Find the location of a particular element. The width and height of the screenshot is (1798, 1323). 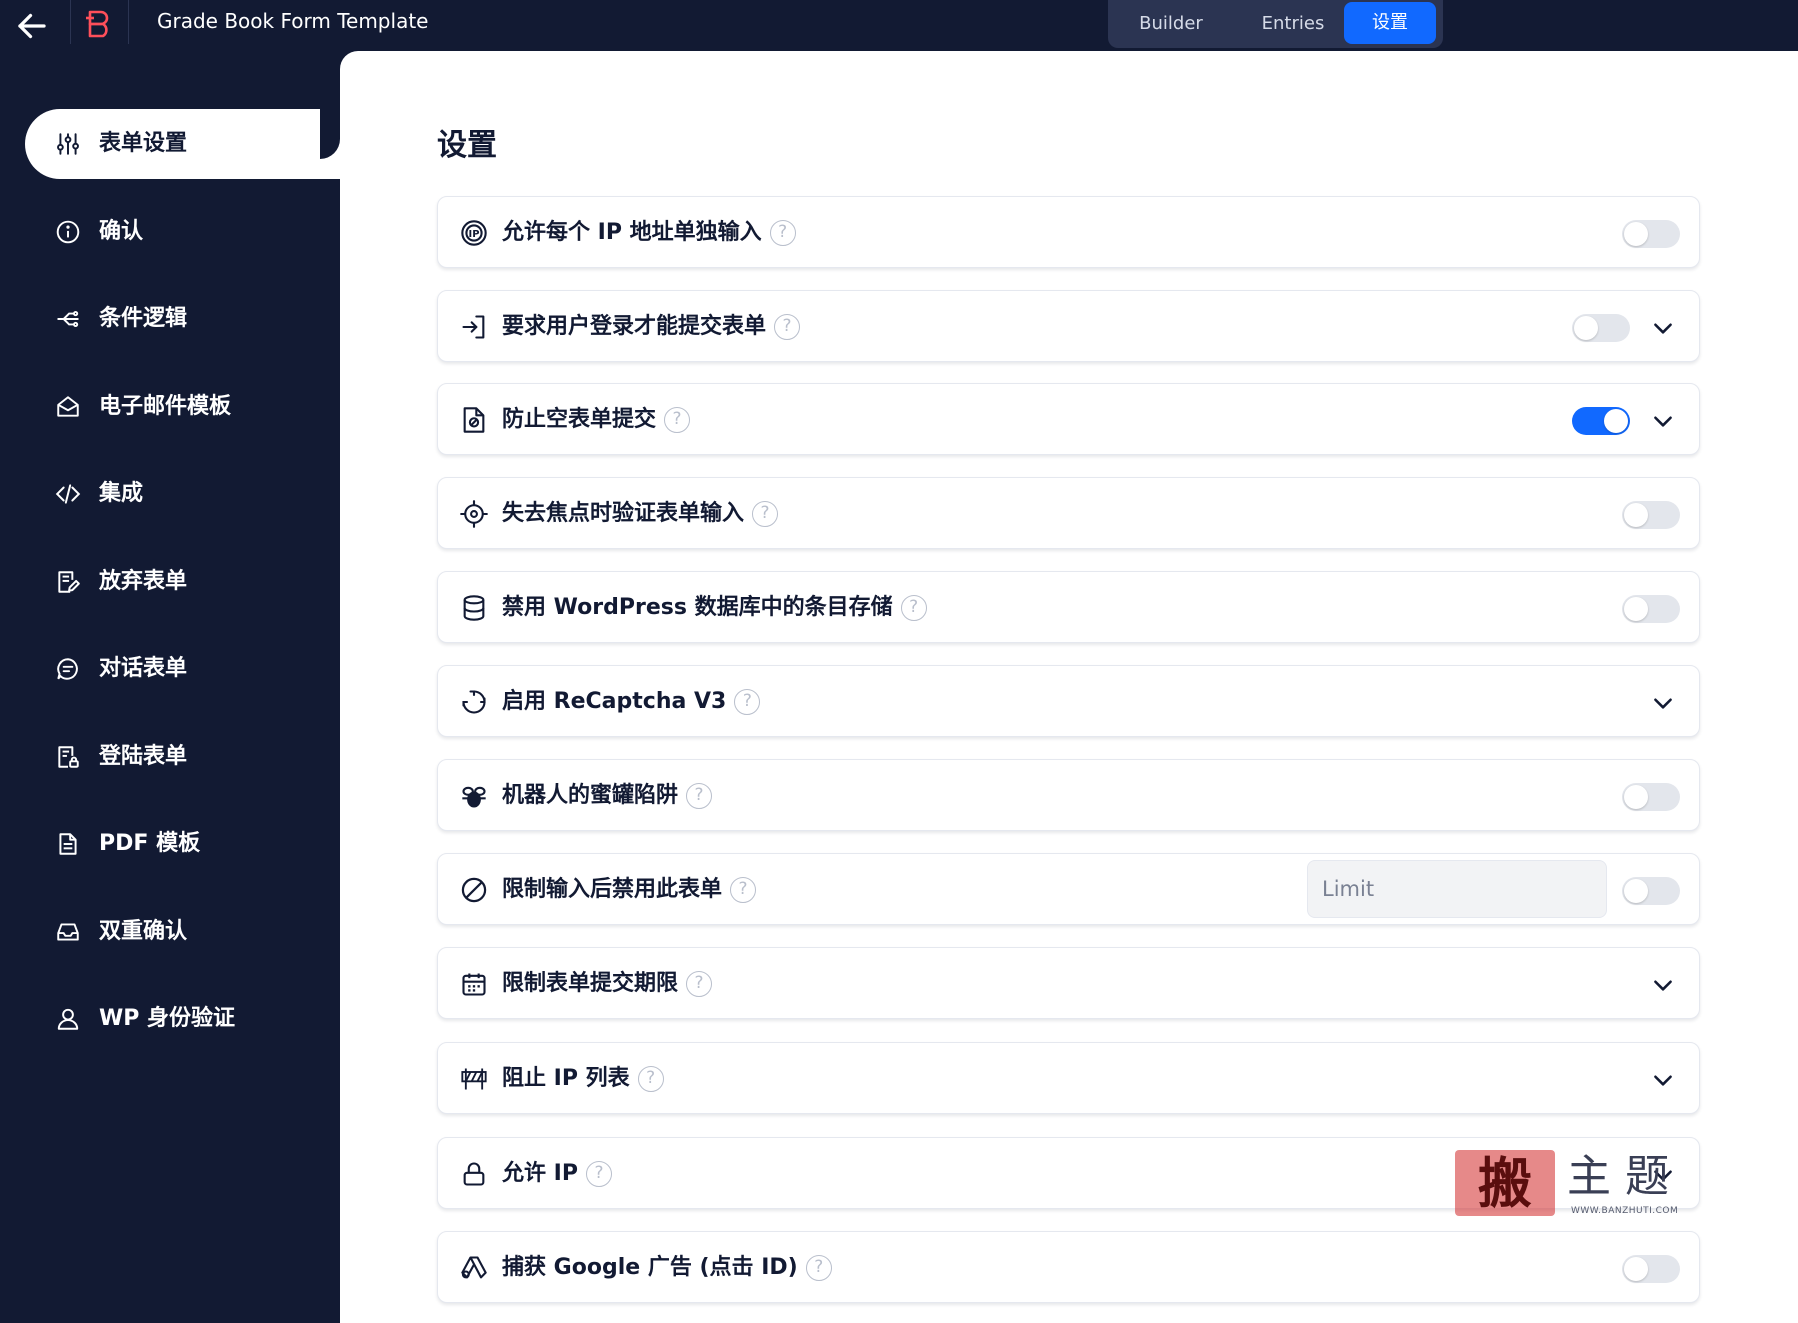

database-icon is located at coordinates (474, 608).